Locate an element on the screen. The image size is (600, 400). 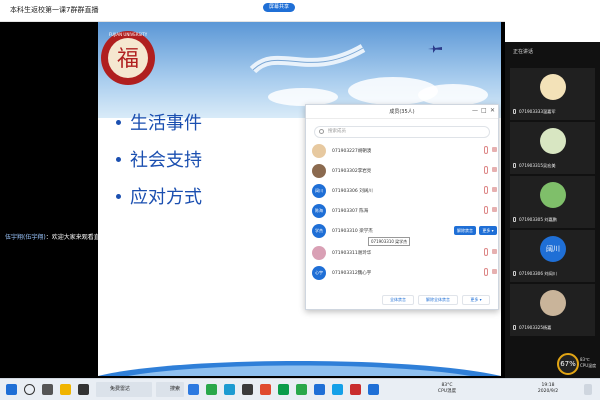
member-search-input: 搜索成员 is located at coordinates (402, 132).